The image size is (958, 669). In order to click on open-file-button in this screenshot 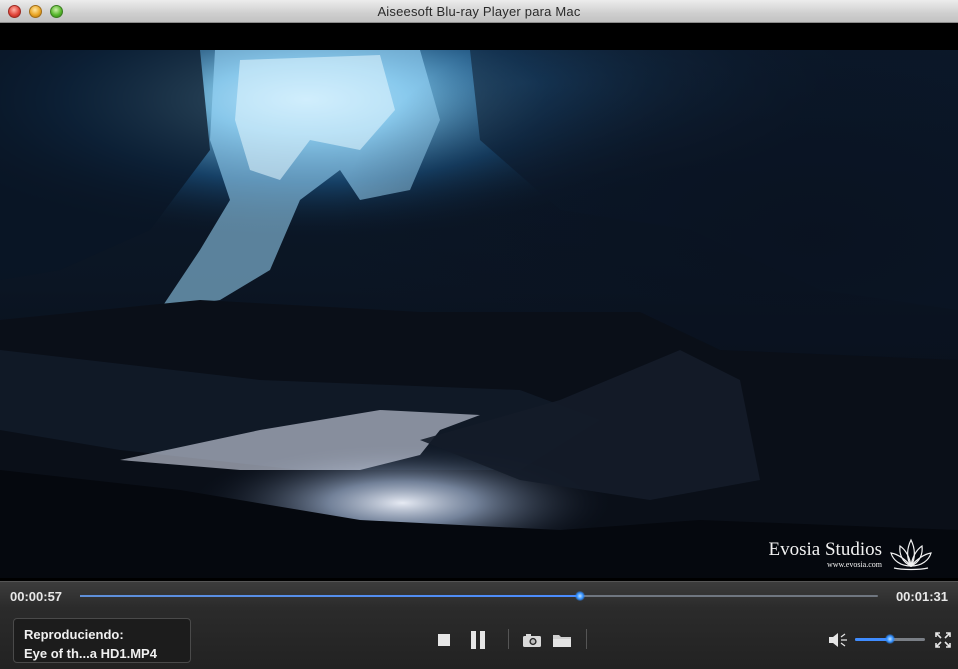, I will do `click(562, 640)`.